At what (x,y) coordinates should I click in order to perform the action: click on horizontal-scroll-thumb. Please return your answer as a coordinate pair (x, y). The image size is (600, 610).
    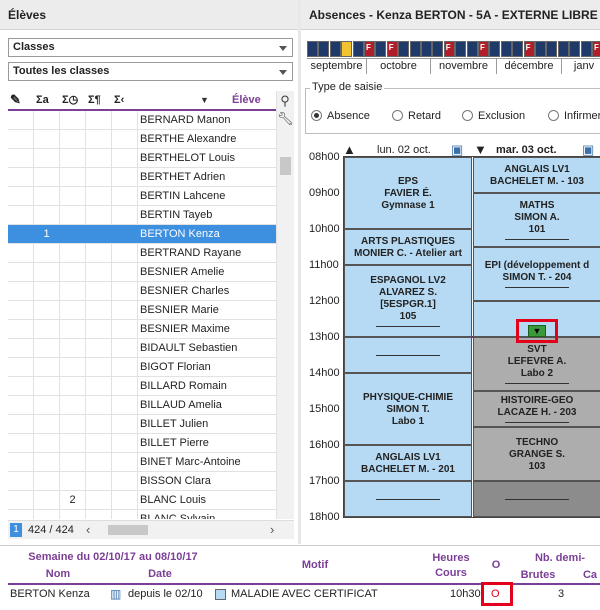
    Looking at the image, I should click on (128, 530).